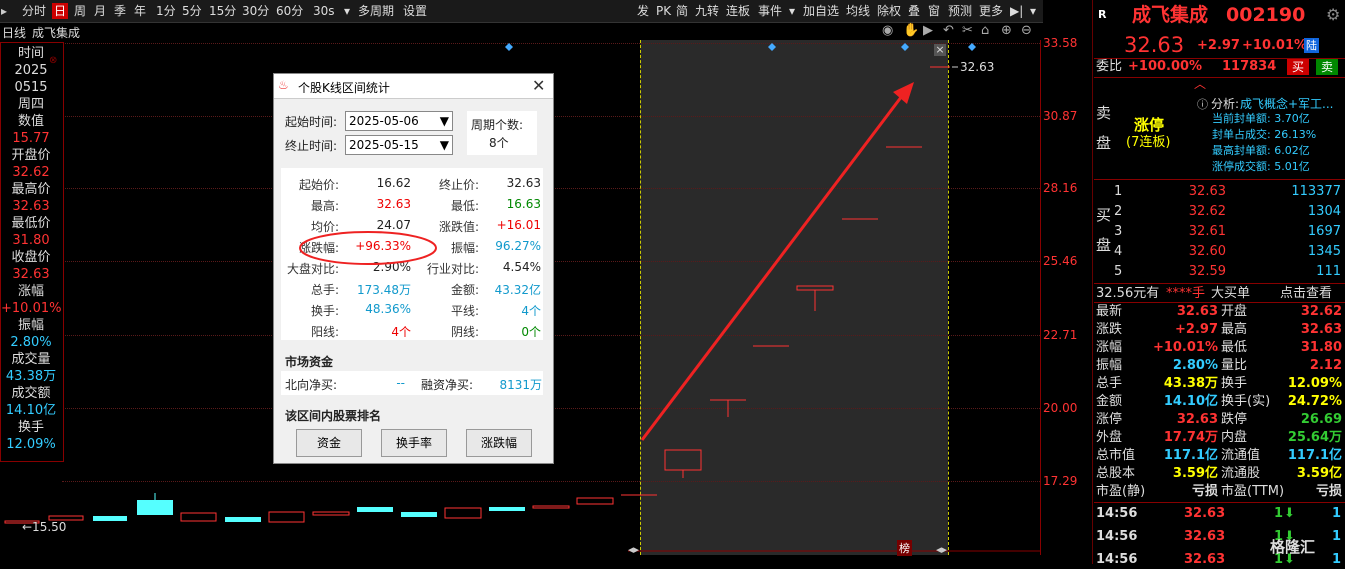  I want to click on dialog-titlebar: ♨ 个股K线区间统计 ✕, so click(413, 86).